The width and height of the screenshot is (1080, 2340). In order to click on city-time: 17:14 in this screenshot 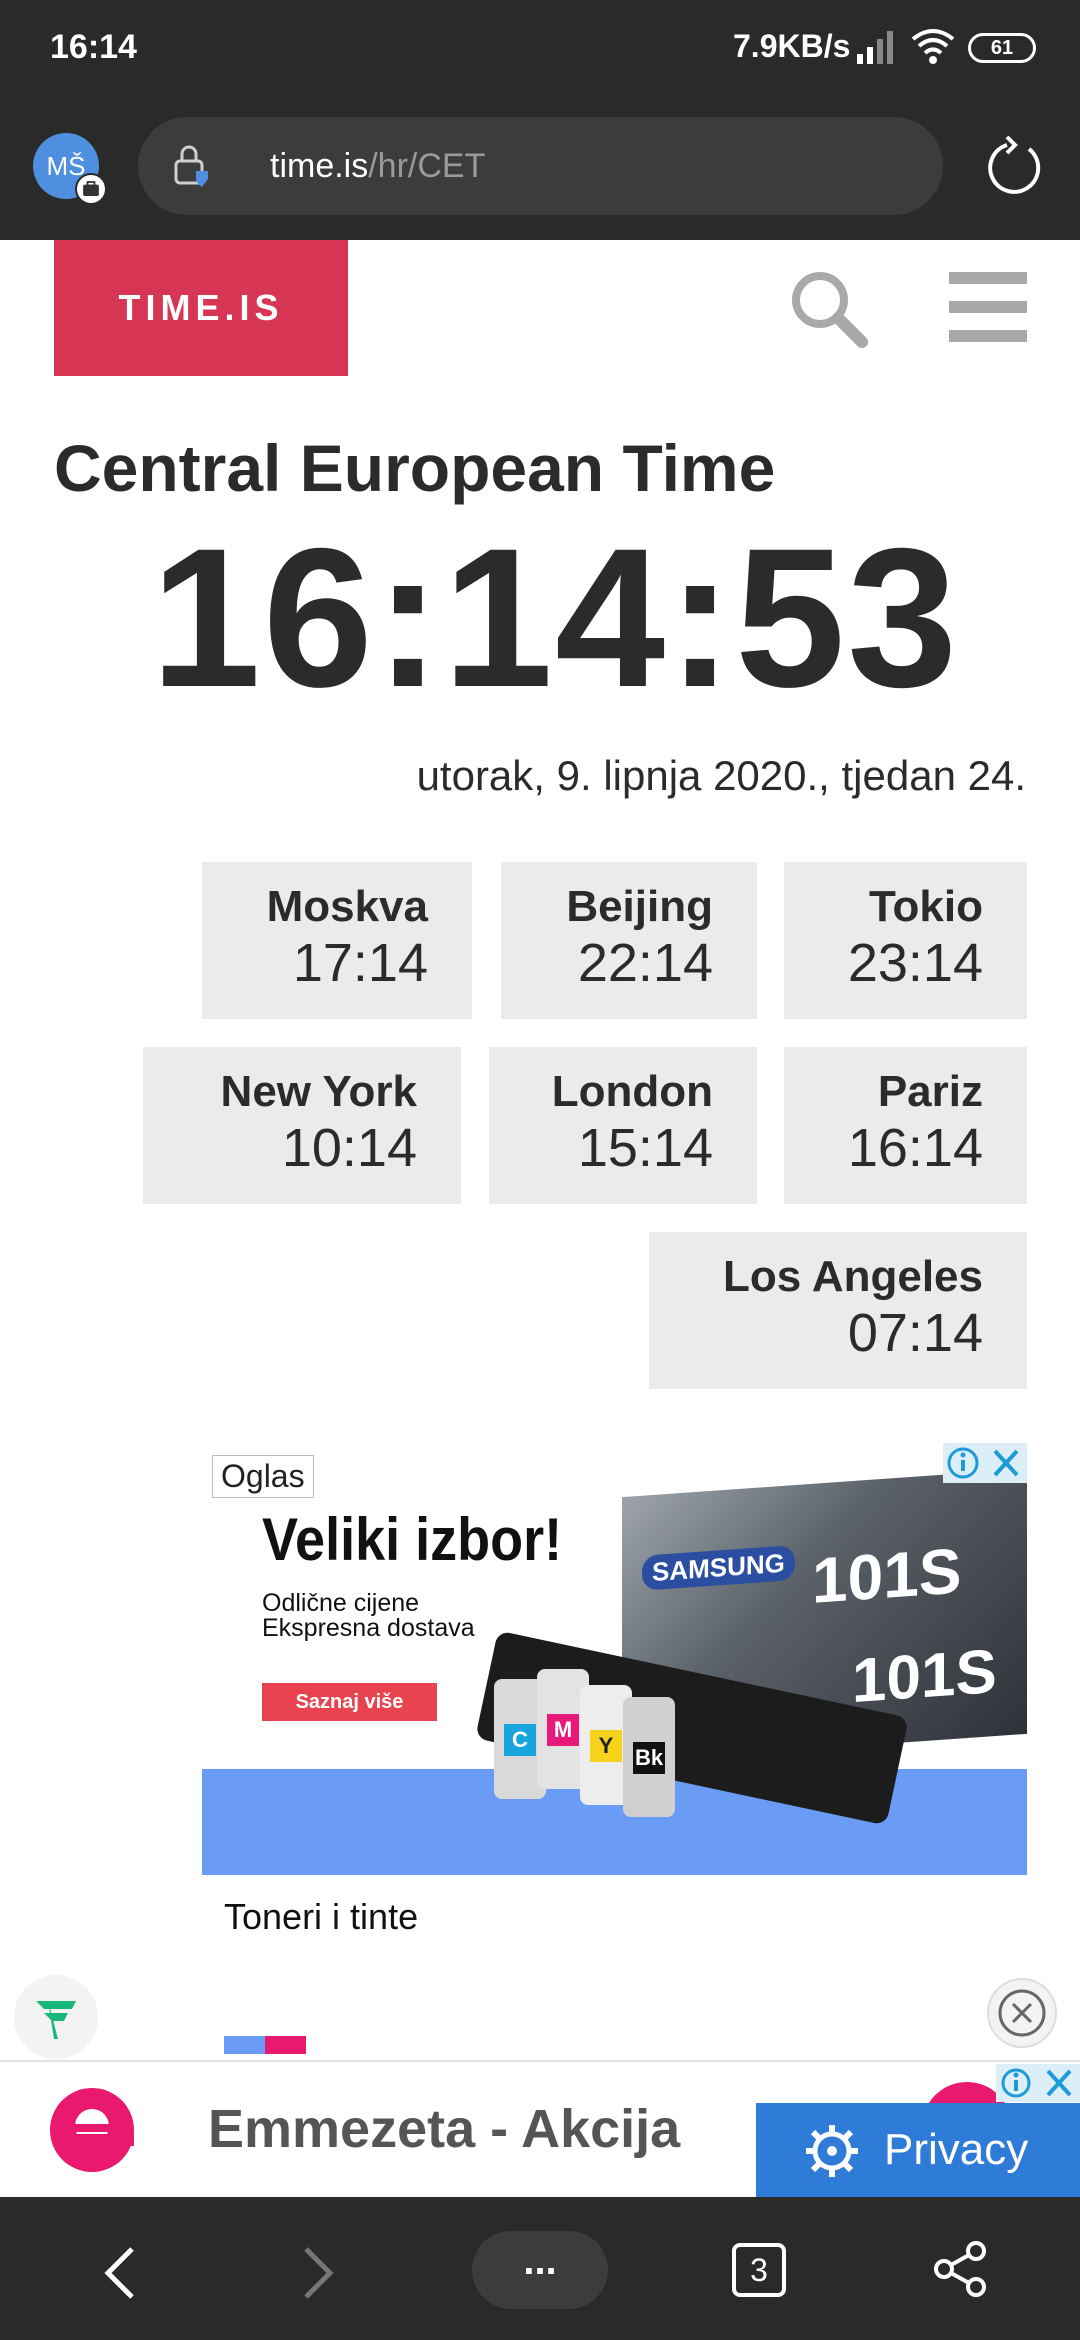, I will do `click(360, 963)`.